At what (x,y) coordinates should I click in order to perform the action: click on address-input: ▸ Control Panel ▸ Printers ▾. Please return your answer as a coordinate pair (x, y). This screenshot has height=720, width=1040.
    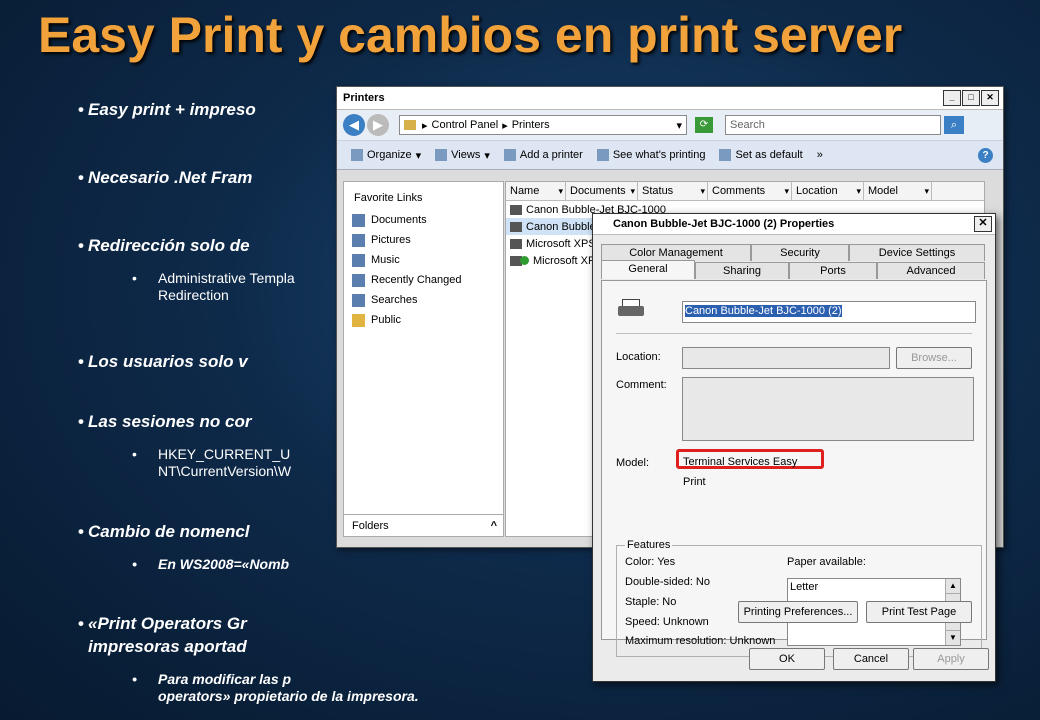
    Looking at the image, I should click on (543, 125).